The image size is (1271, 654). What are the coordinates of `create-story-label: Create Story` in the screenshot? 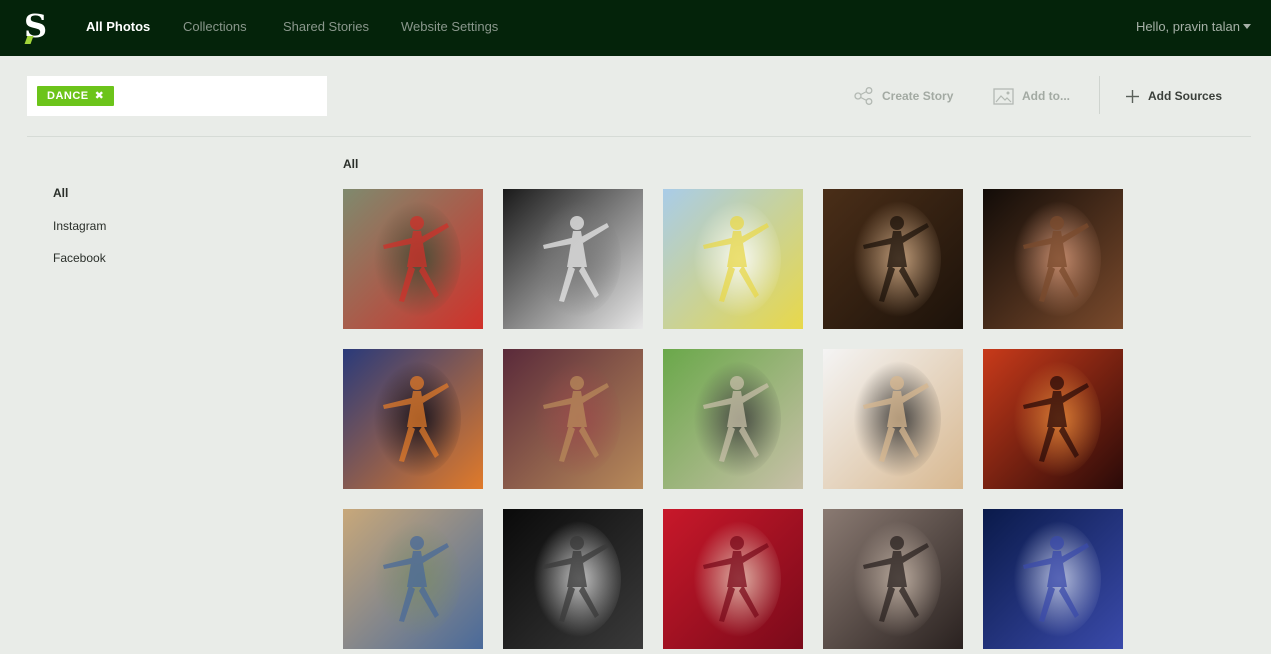 It's located at (918, 96).